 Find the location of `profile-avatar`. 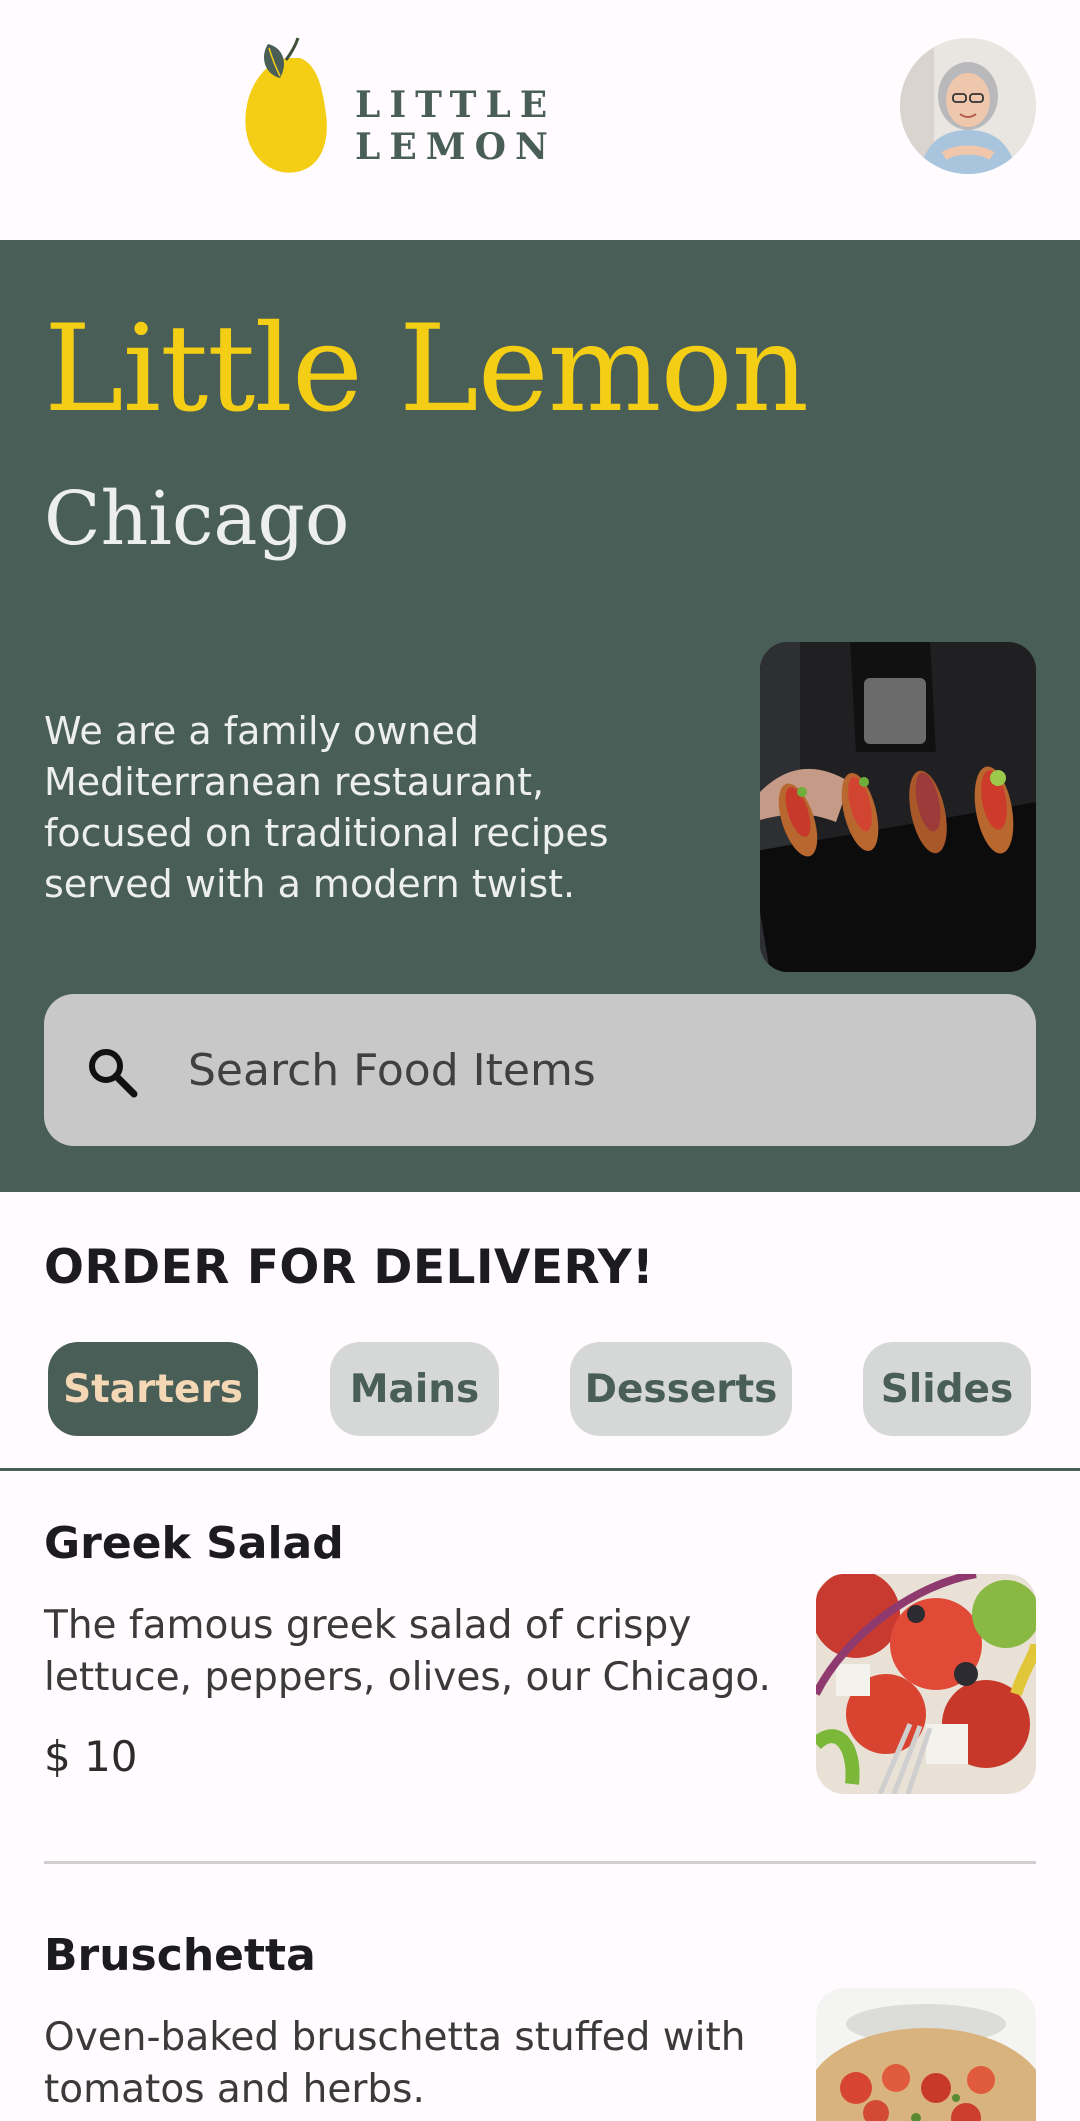

profile-avatar is located at coordinates (968, 106).